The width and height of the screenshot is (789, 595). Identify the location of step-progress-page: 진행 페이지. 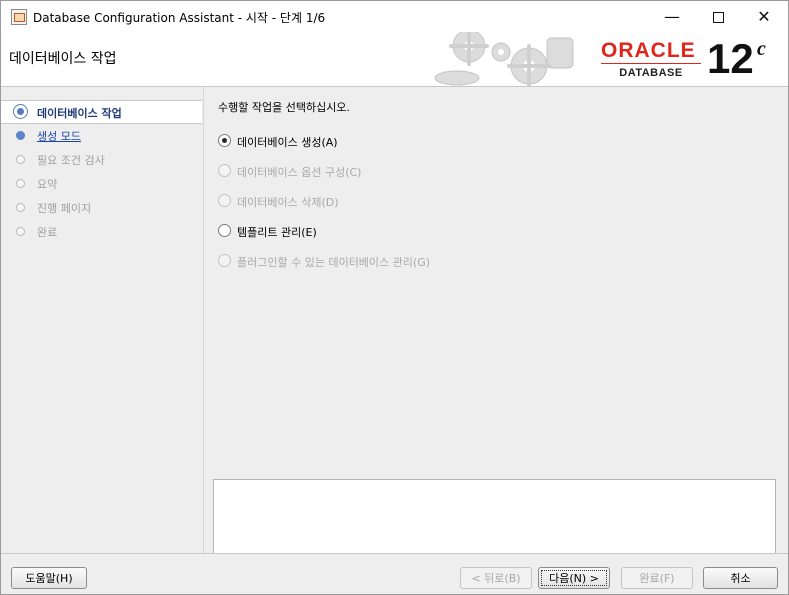
(101, 207).